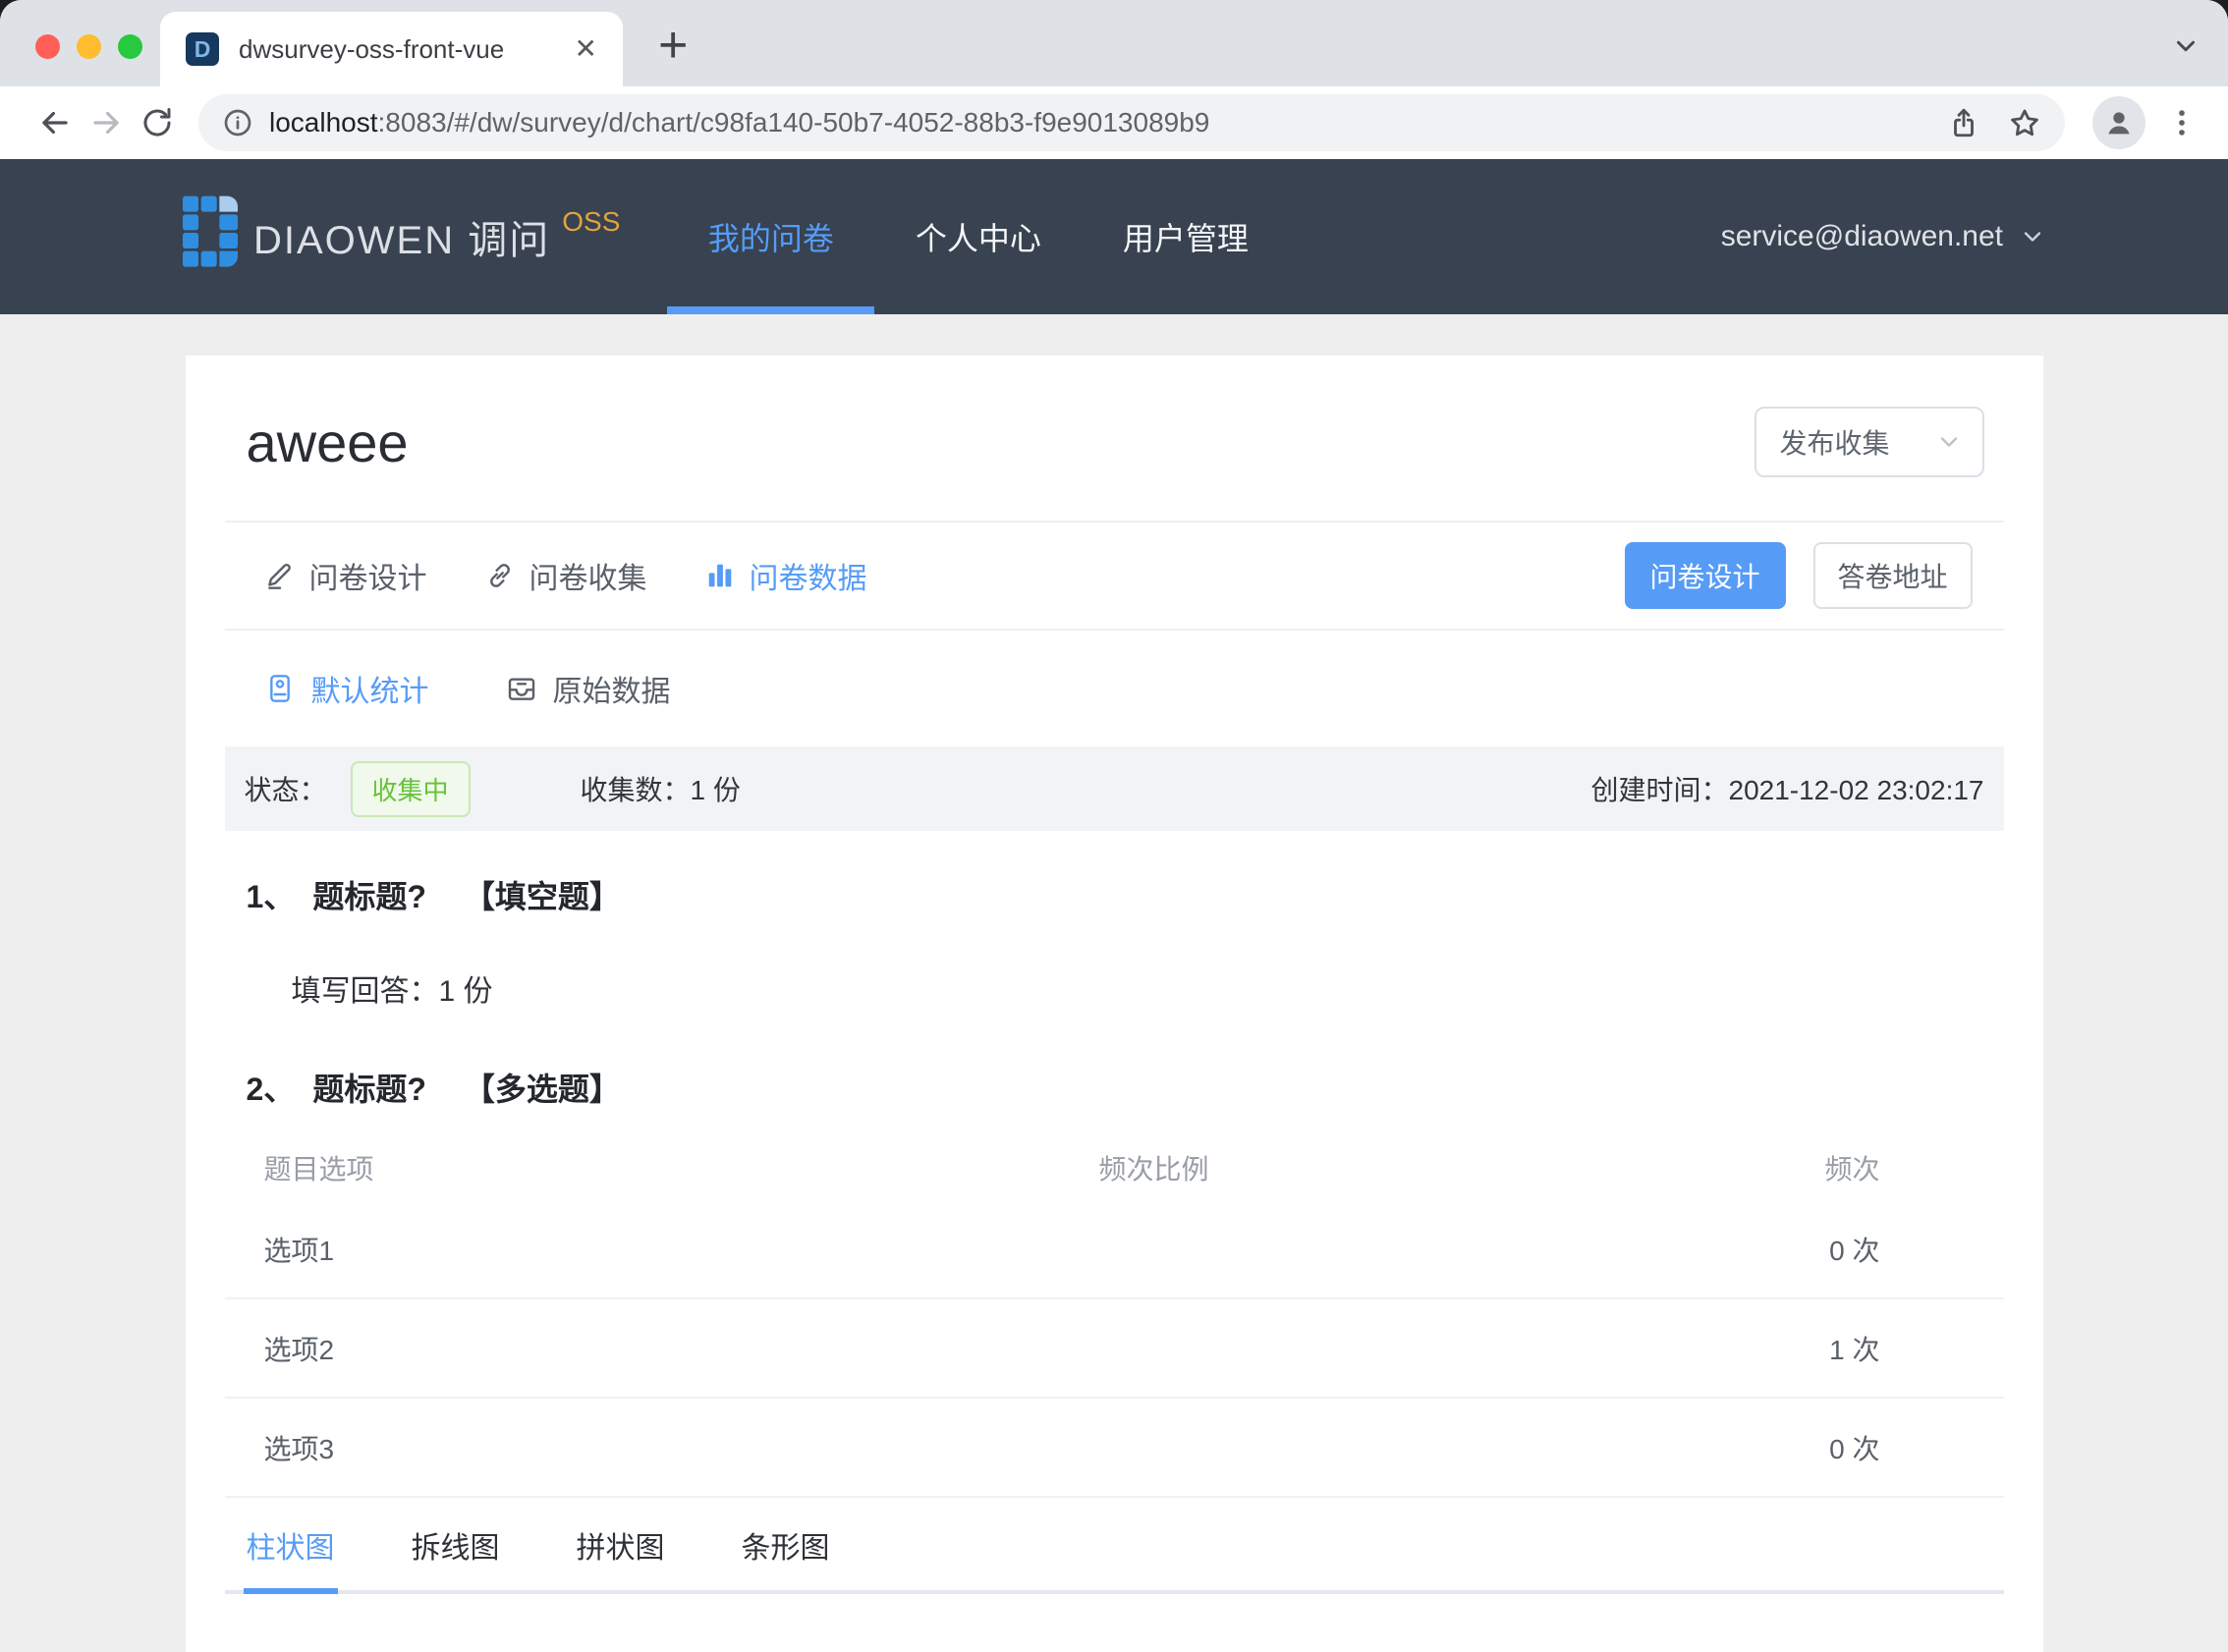  I want to click on window-controls, so click(88, 46).